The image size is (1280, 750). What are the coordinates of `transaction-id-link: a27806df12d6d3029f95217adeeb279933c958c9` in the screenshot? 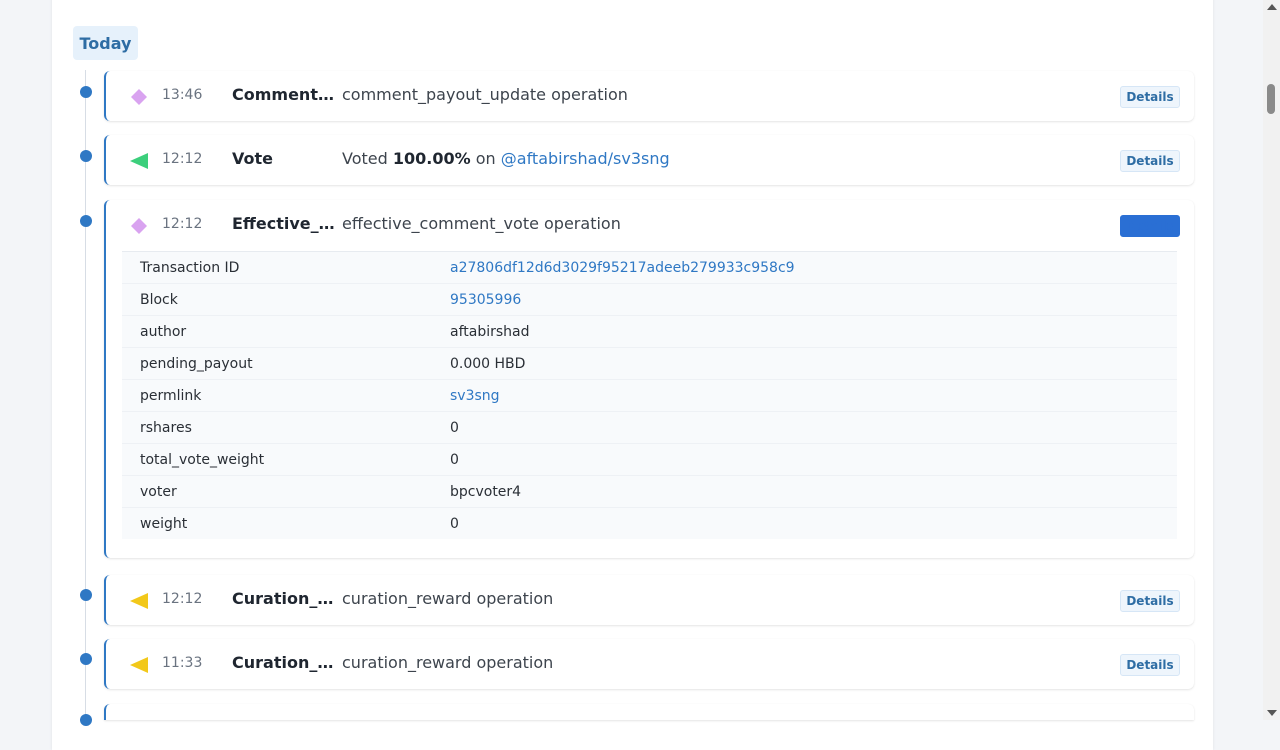 It's located at (622, 268).